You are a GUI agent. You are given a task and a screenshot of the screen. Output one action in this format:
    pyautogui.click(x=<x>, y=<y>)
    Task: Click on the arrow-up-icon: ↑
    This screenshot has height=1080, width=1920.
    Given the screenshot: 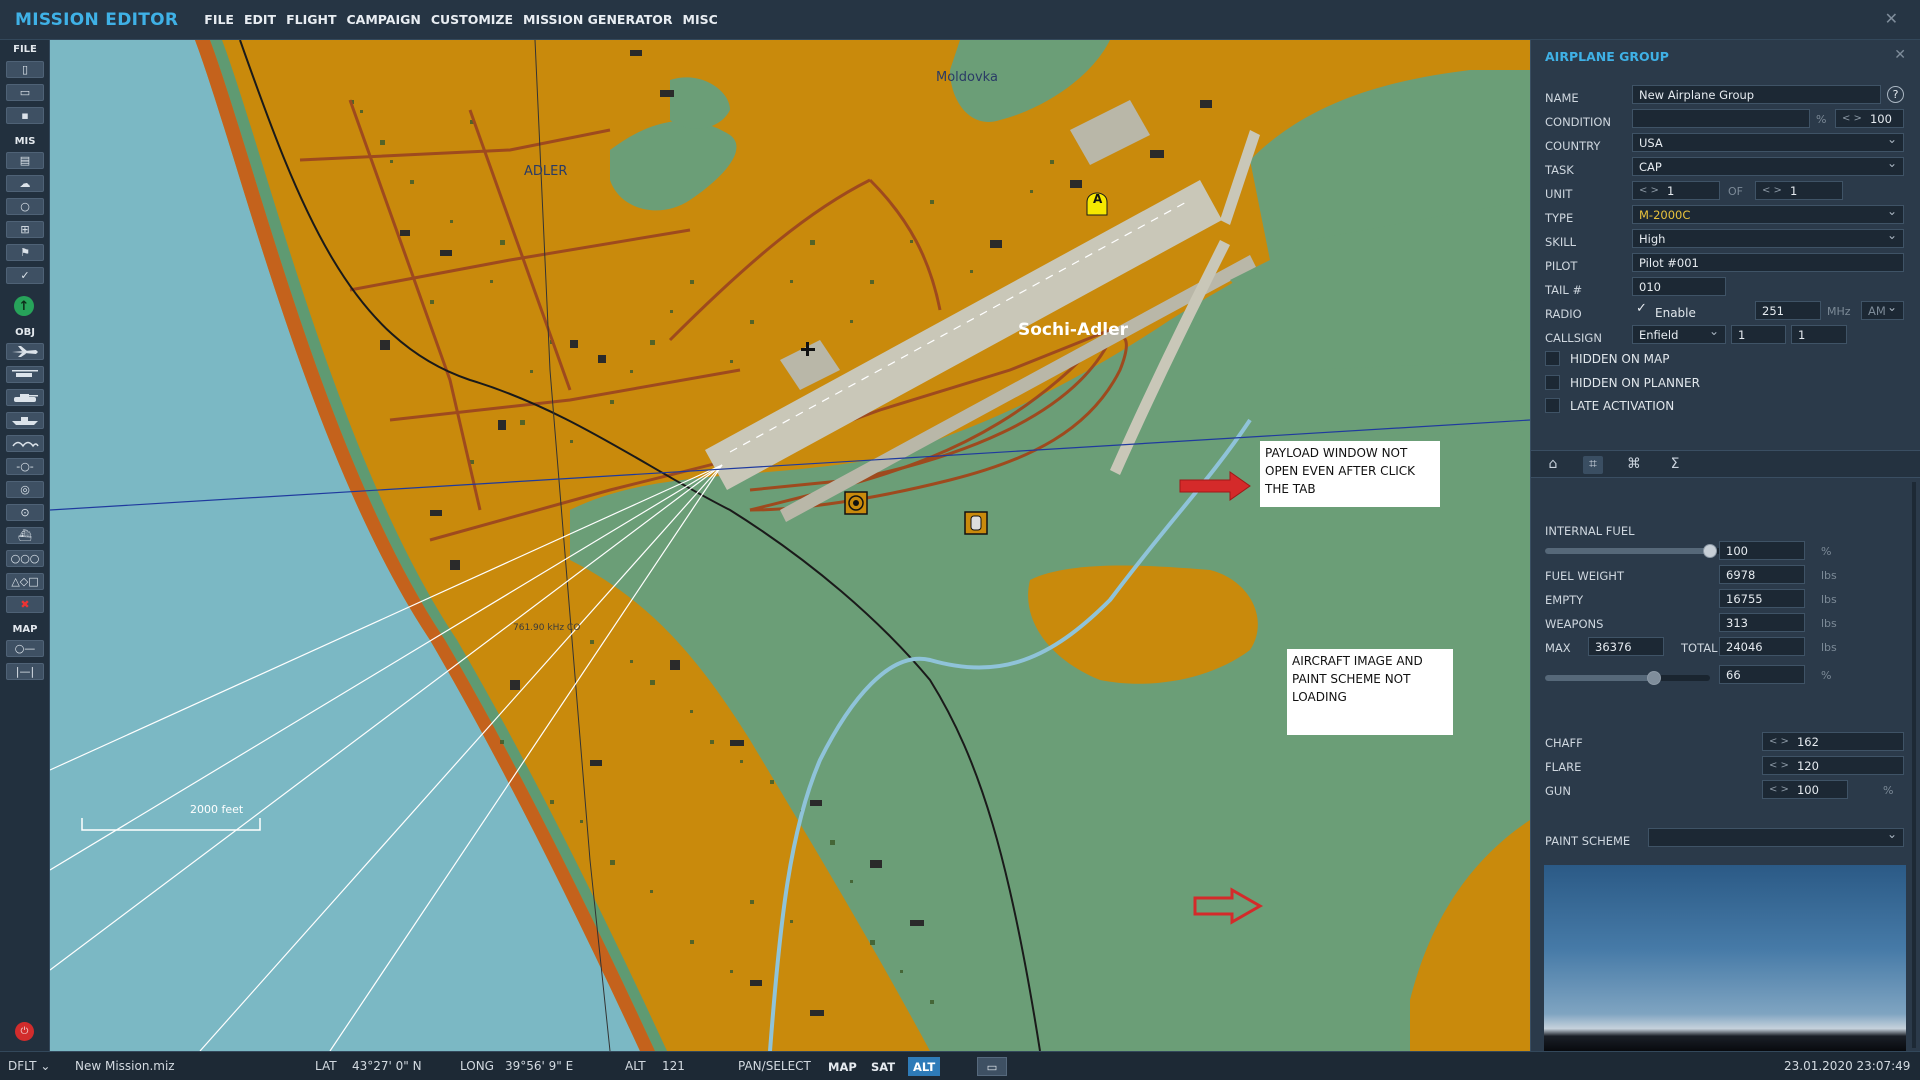 What is the action you would take?
    pyautogui.click(x=24, y=306)
    